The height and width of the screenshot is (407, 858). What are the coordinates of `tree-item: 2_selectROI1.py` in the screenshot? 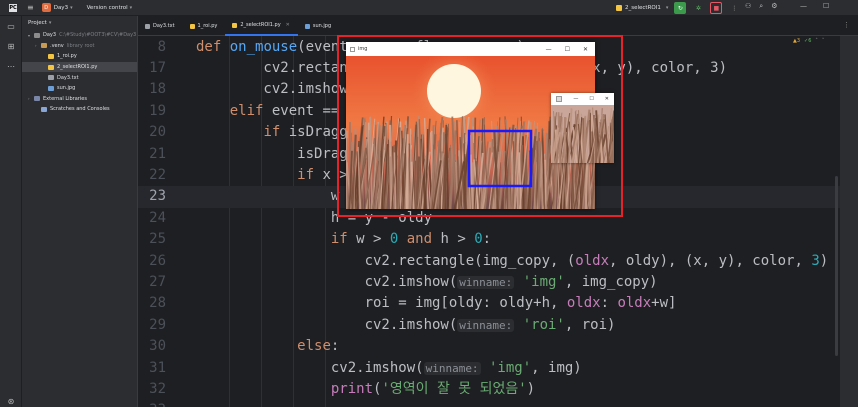 It's located at (79, 67).